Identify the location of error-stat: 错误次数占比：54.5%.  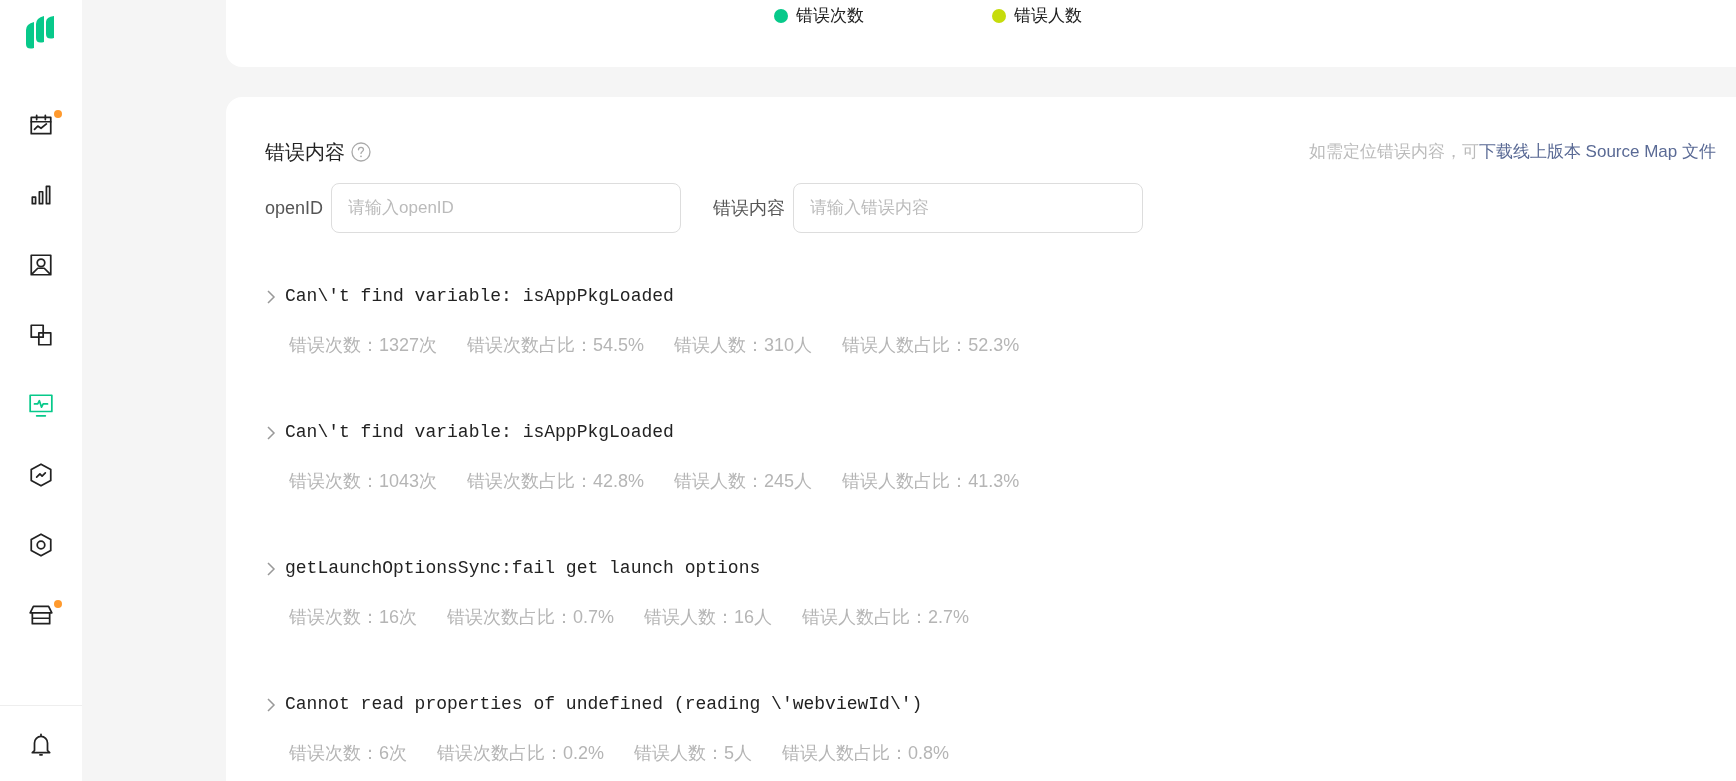
(556, 345).